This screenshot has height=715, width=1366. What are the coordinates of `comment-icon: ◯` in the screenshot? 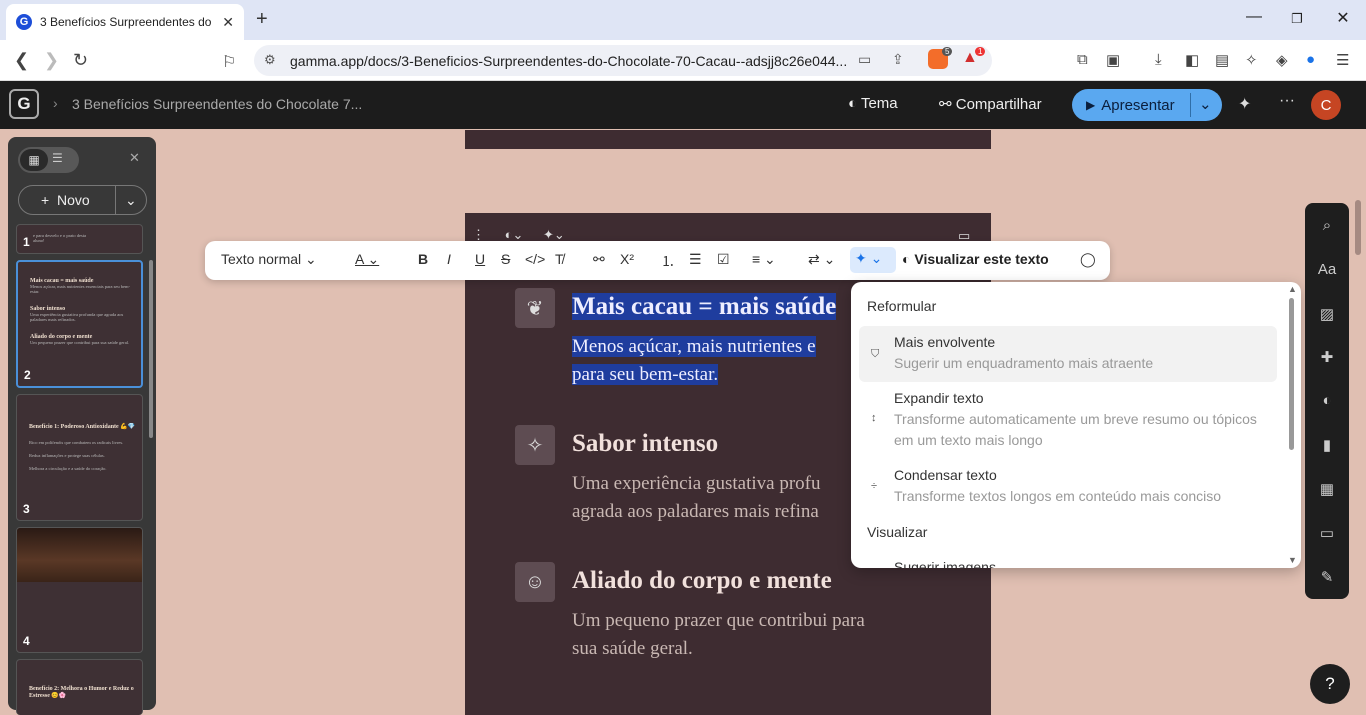 It's located at (1088, 259).